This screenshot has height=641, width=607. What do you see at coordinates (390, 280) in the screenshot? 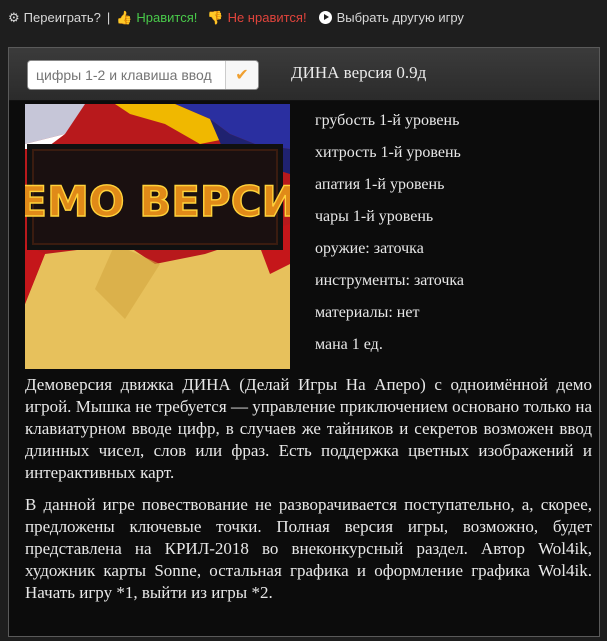
I see `stat-tools: инструменты: заточка` at bounding box center [390, 280].